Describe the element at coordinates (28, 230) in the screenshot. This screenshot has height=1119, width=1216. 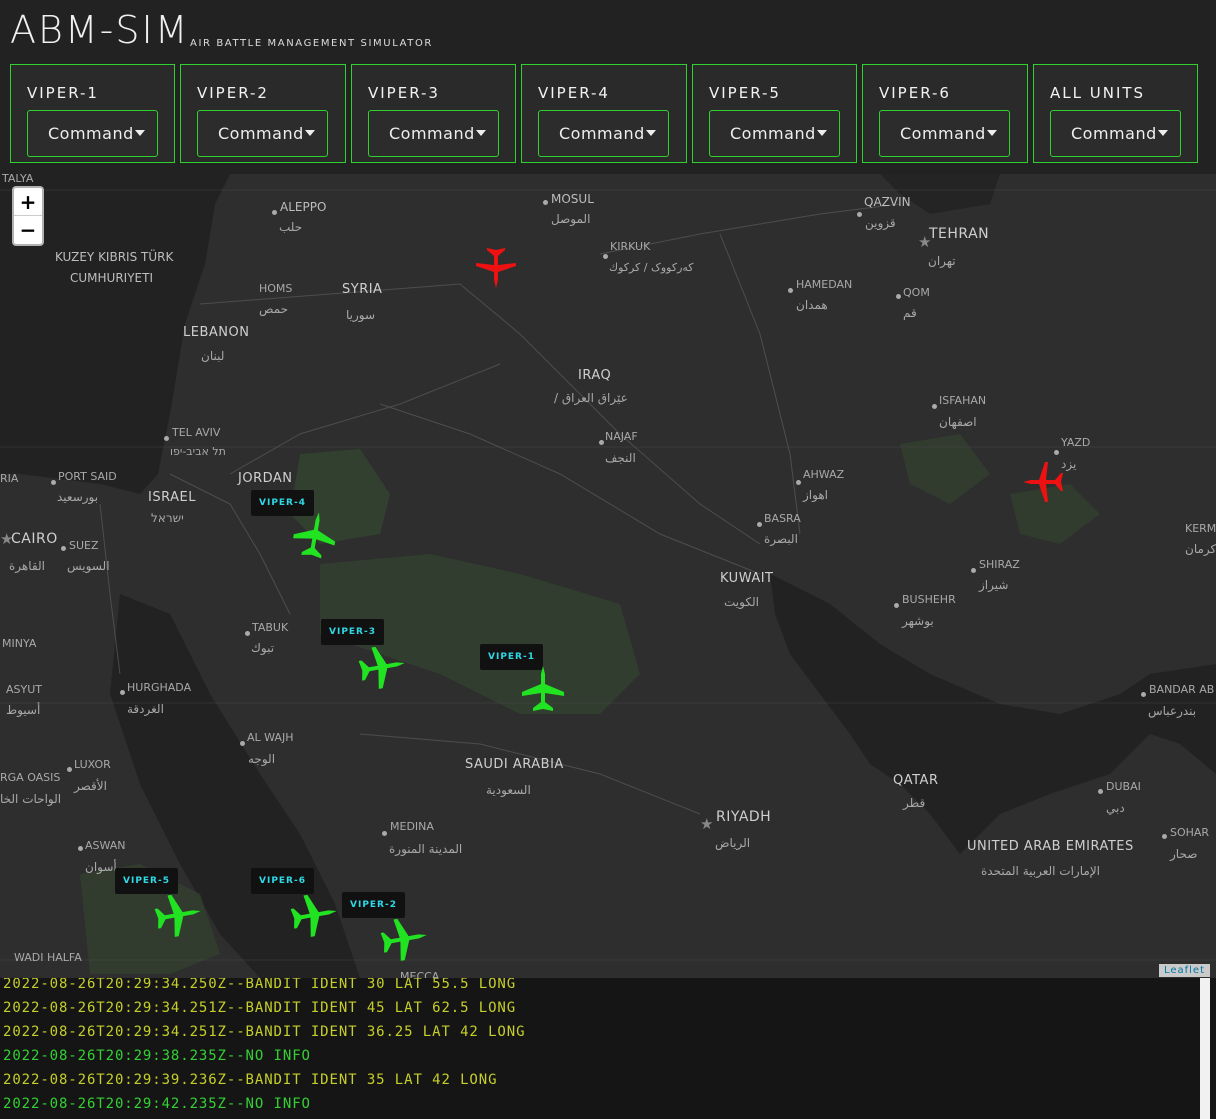
I see `zoom-out-button: −` at that location.